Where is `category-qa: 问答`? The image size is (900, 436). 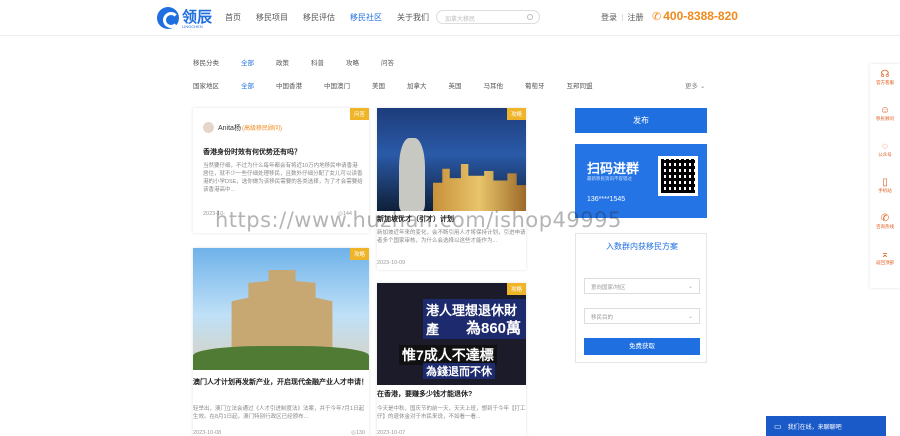 category-qa: 问答 is located at coordinates (387, 62).